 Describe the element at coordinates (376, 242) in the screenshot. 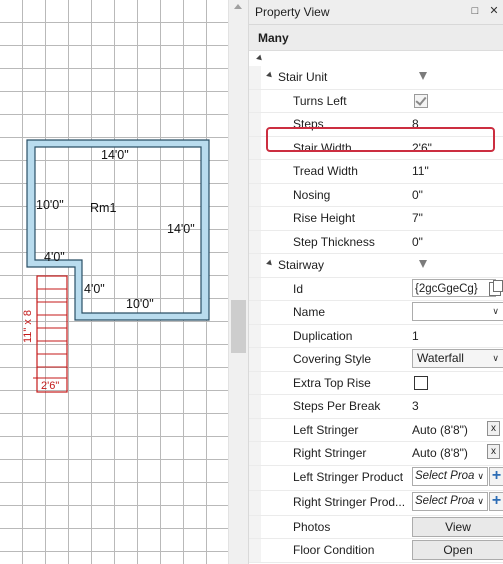

I see `property-row-step-thickness: Step Thickness 0"` at that location.